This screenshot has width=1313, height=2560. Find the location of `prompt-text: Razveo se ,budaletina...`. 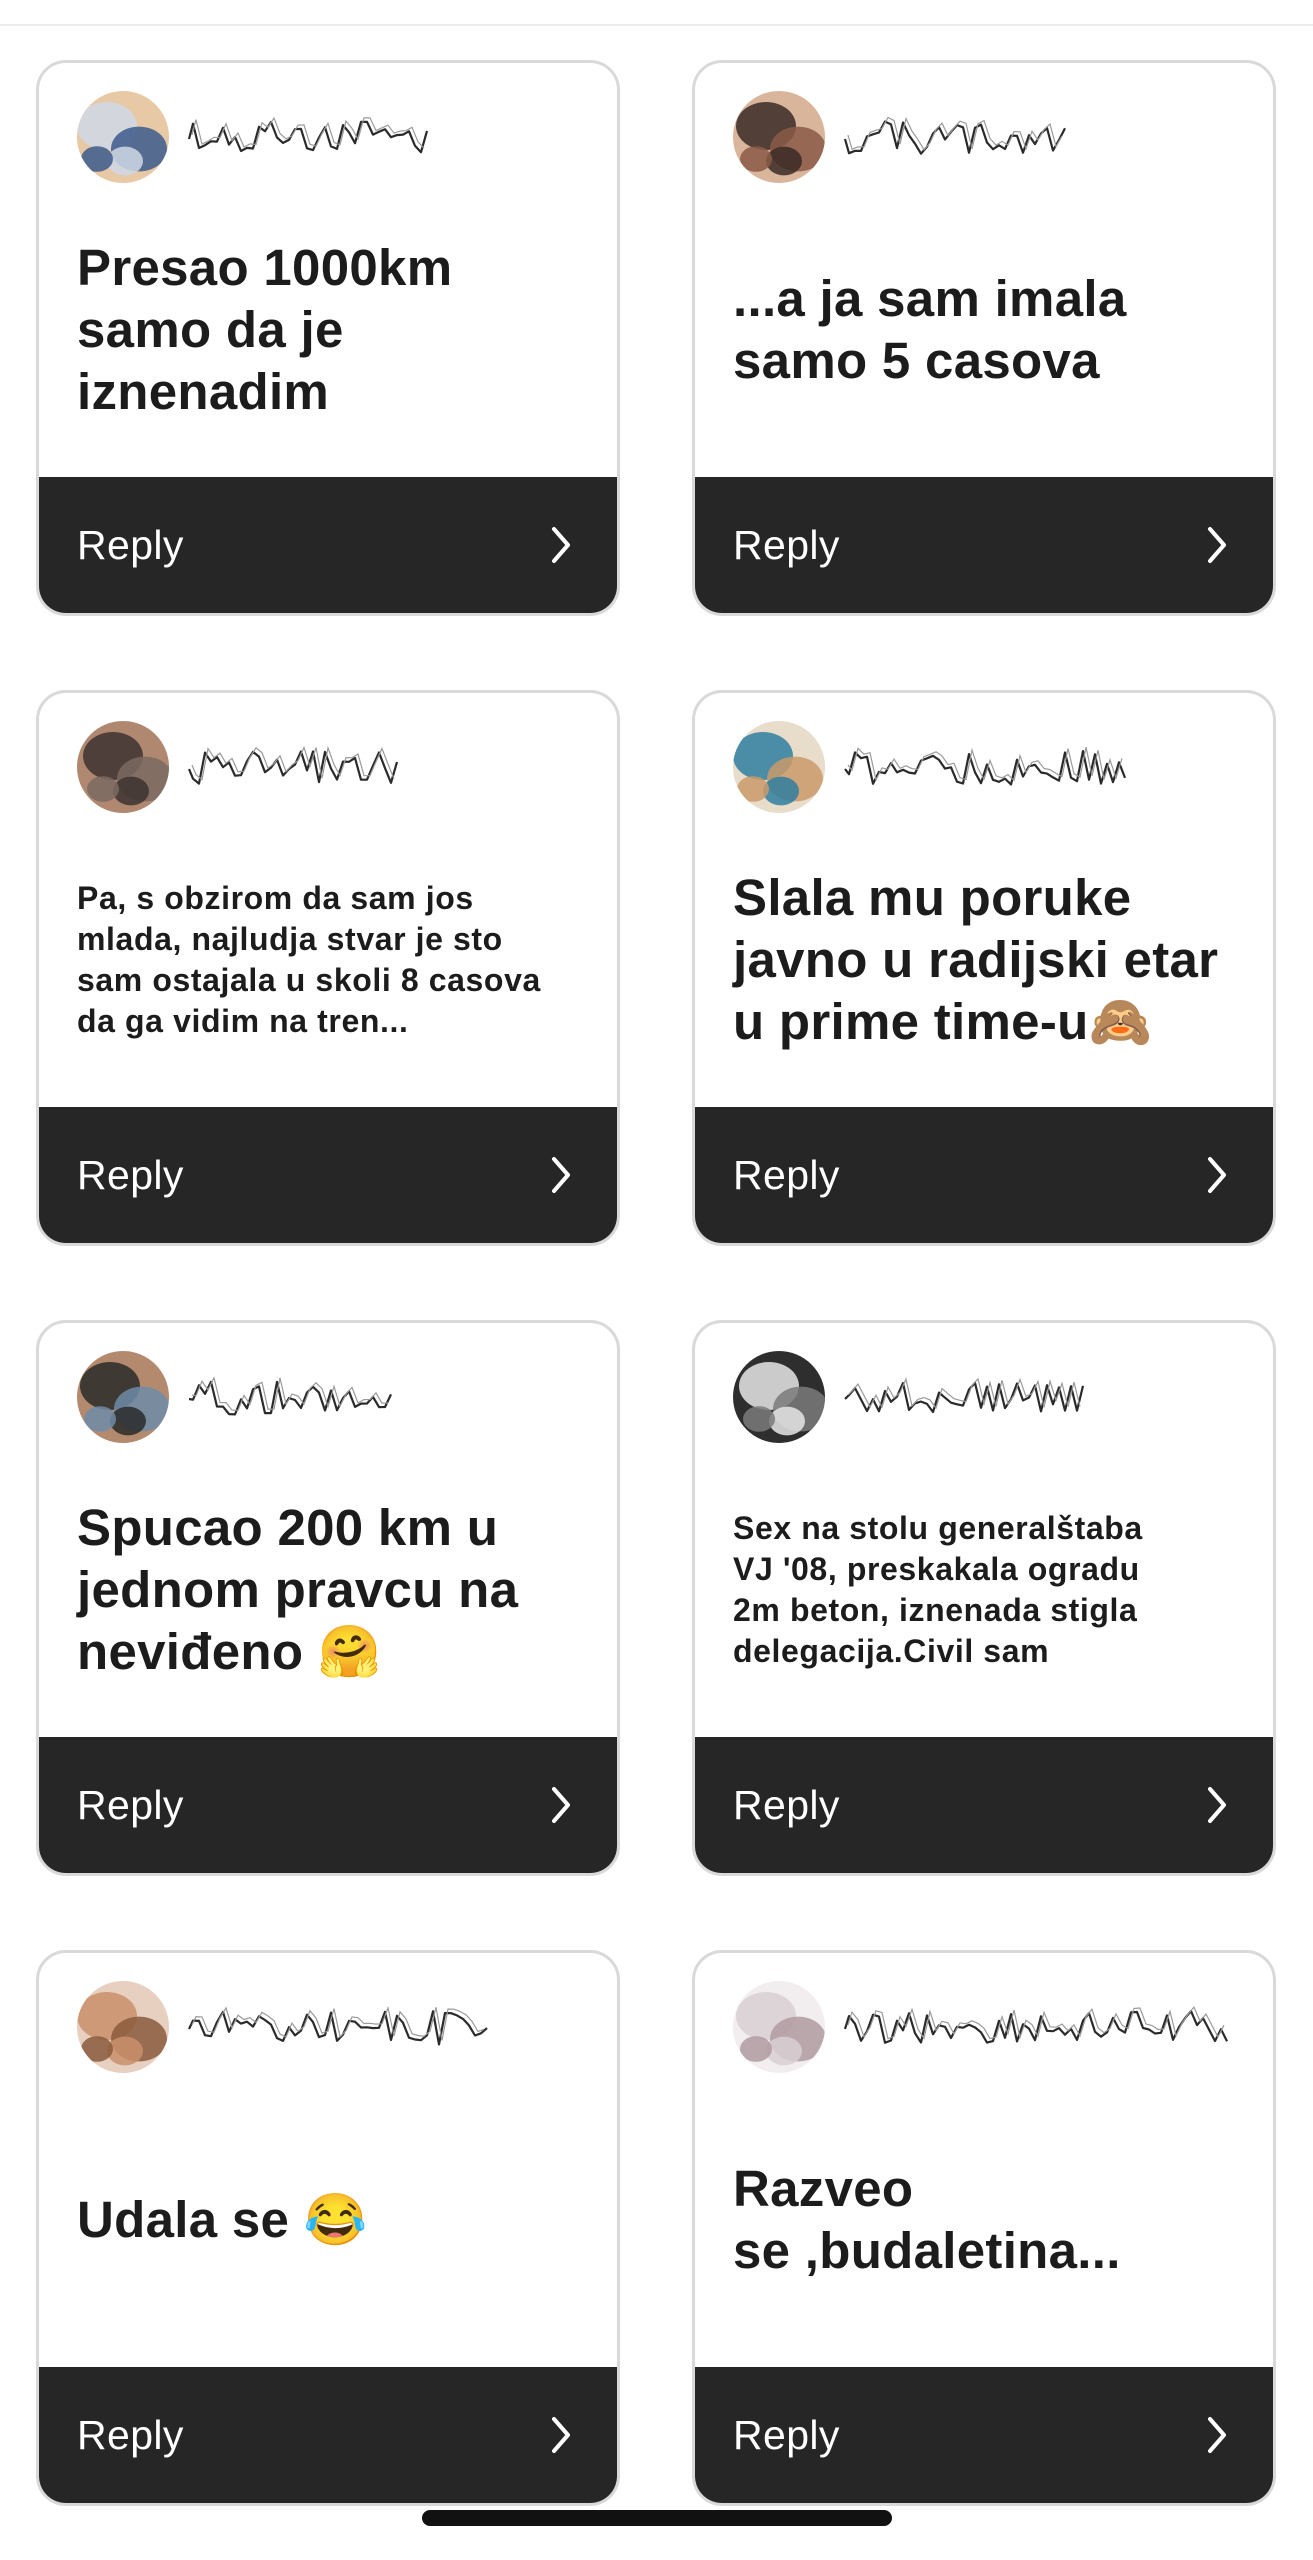

prompt-text: Razveo se ,budaletina... is located at coordinates (927, 2219).